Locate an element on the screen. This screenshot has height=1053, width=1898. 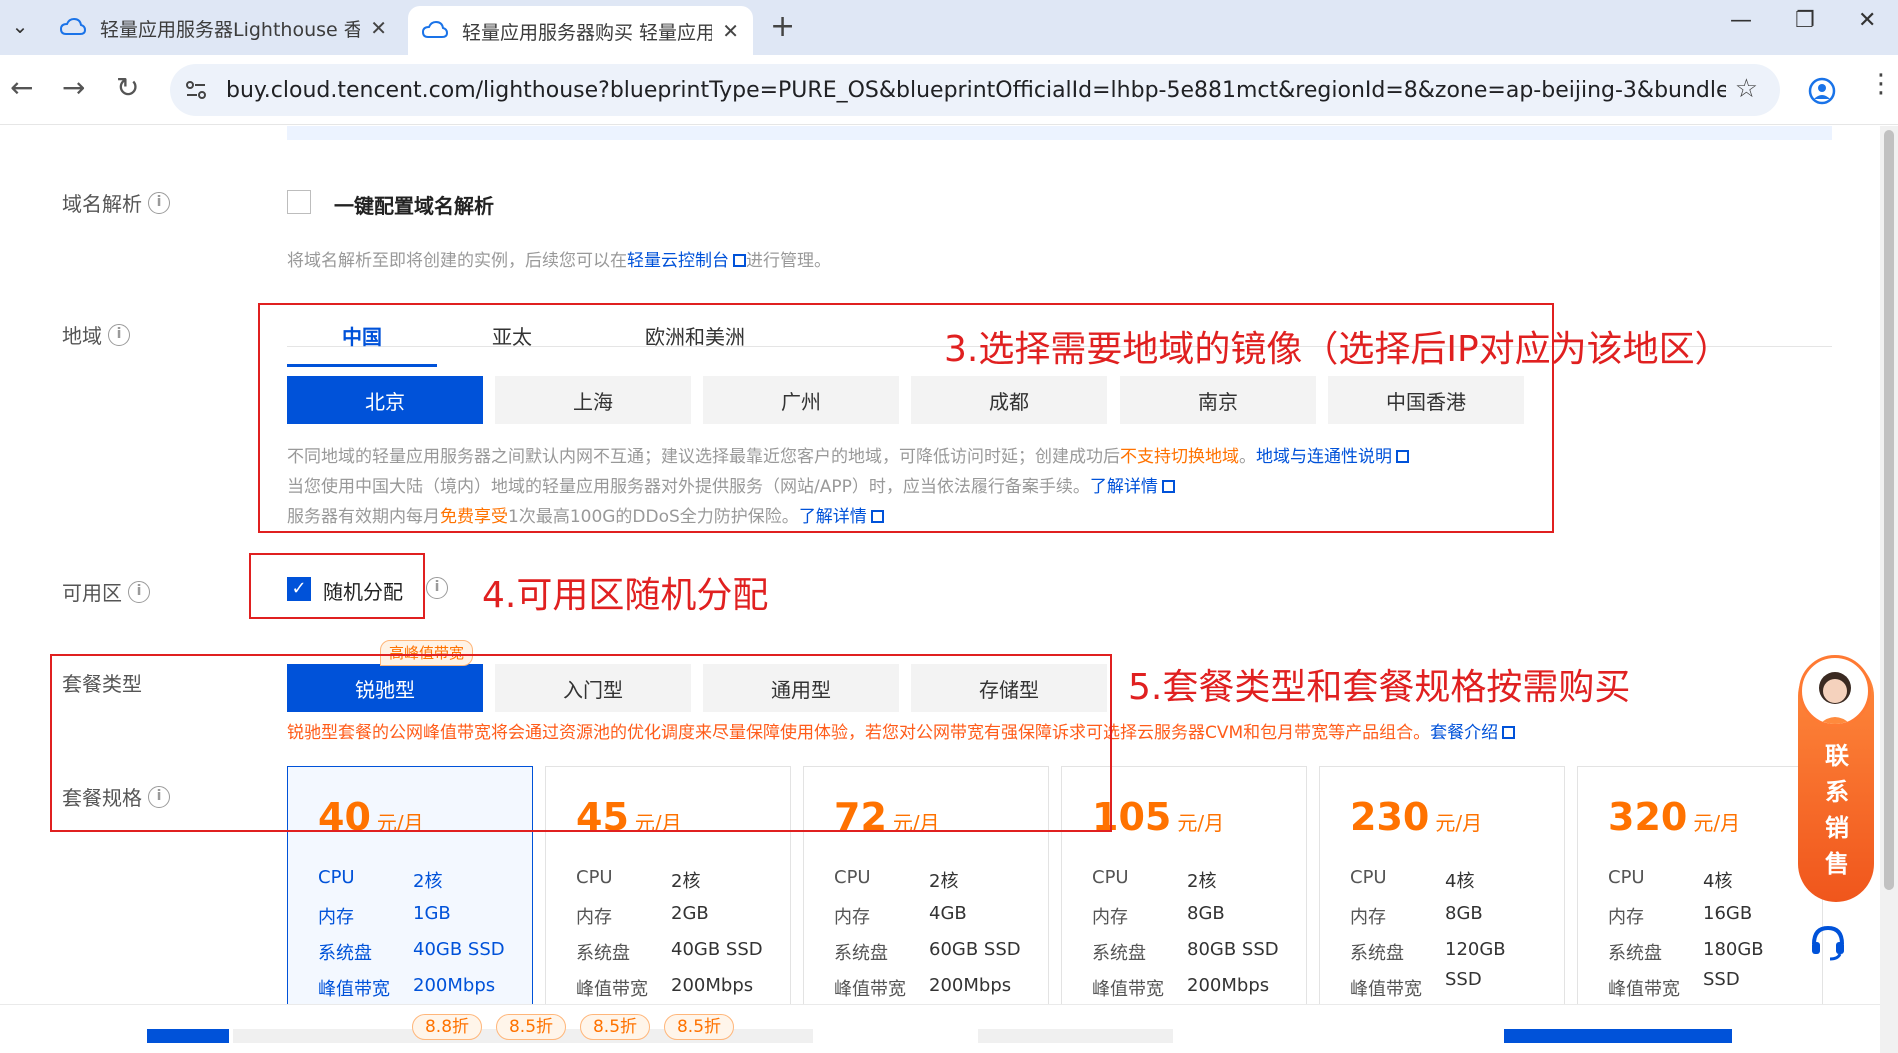
new-tab-plus-icon: + is located at coordinates (782, 26).